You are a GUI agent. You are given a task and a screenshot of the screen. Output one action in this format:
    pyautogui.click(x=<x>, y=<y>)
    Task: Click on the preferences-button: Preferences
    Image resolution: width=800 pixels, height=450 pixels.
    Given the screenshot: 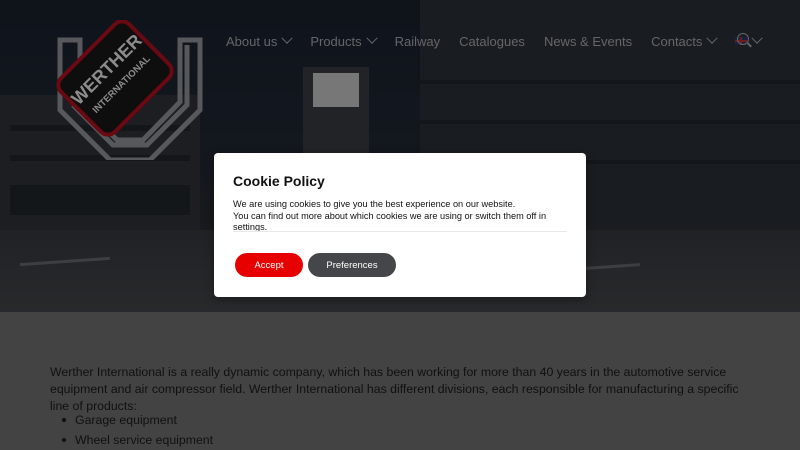 What is the action you would take?
    pyautogui.click(x=352, y=265)
    